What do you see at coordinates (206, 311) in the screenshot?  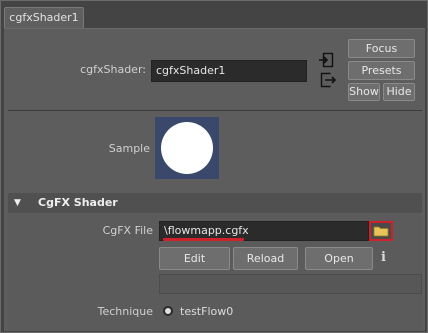 I see `technique-option-label: testFlow0` at bounding box center [206, 311].